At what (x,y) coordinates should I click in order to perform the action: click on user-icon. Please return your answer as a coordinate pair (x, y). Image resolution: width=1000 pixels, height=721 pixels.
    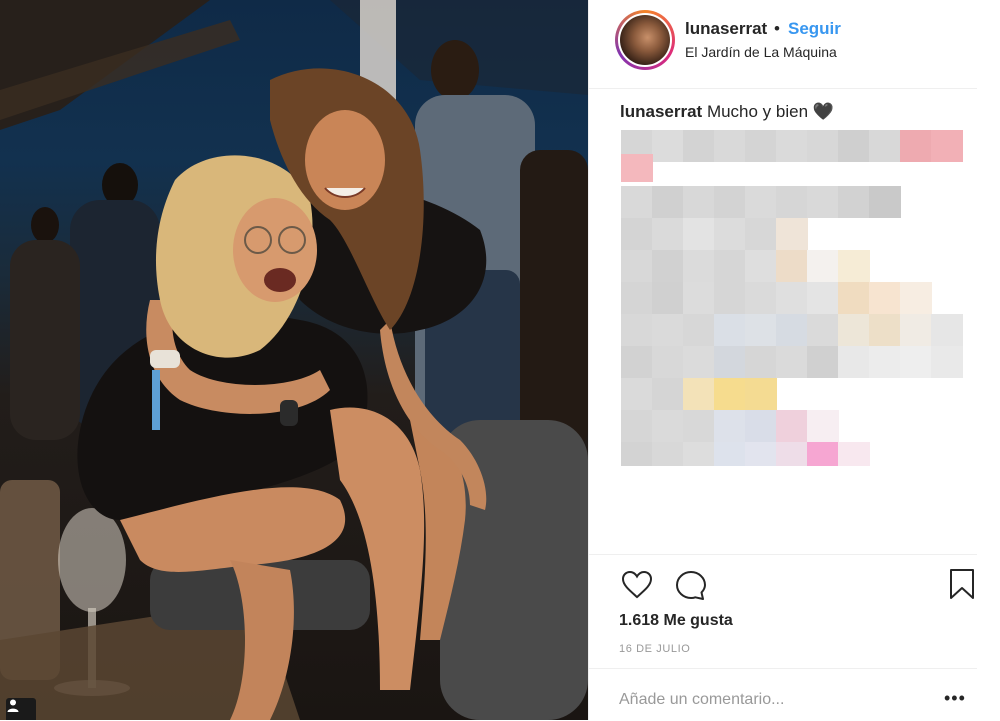
    Looking at the image, I should click on (21, 709).